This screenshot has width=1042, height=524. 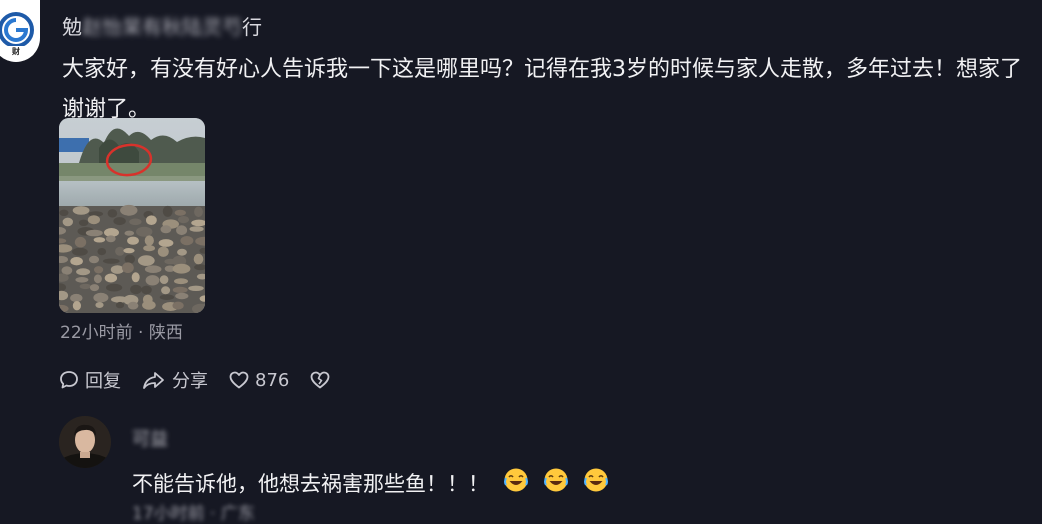 I want to click on post-photo, so click(x=132, y=215).